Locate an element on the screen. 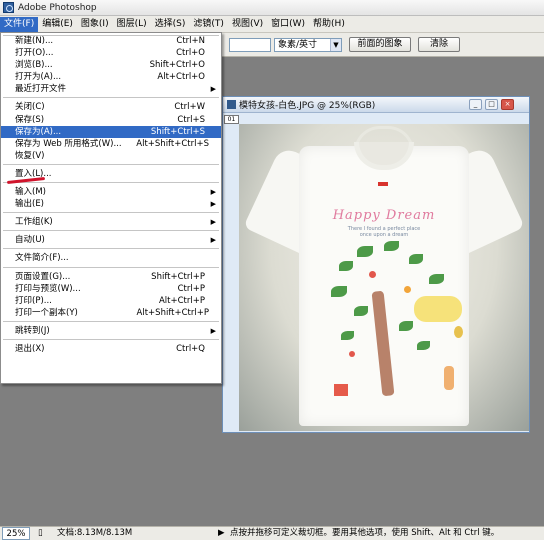  close-icon: × is located at coordinates (507, 104).